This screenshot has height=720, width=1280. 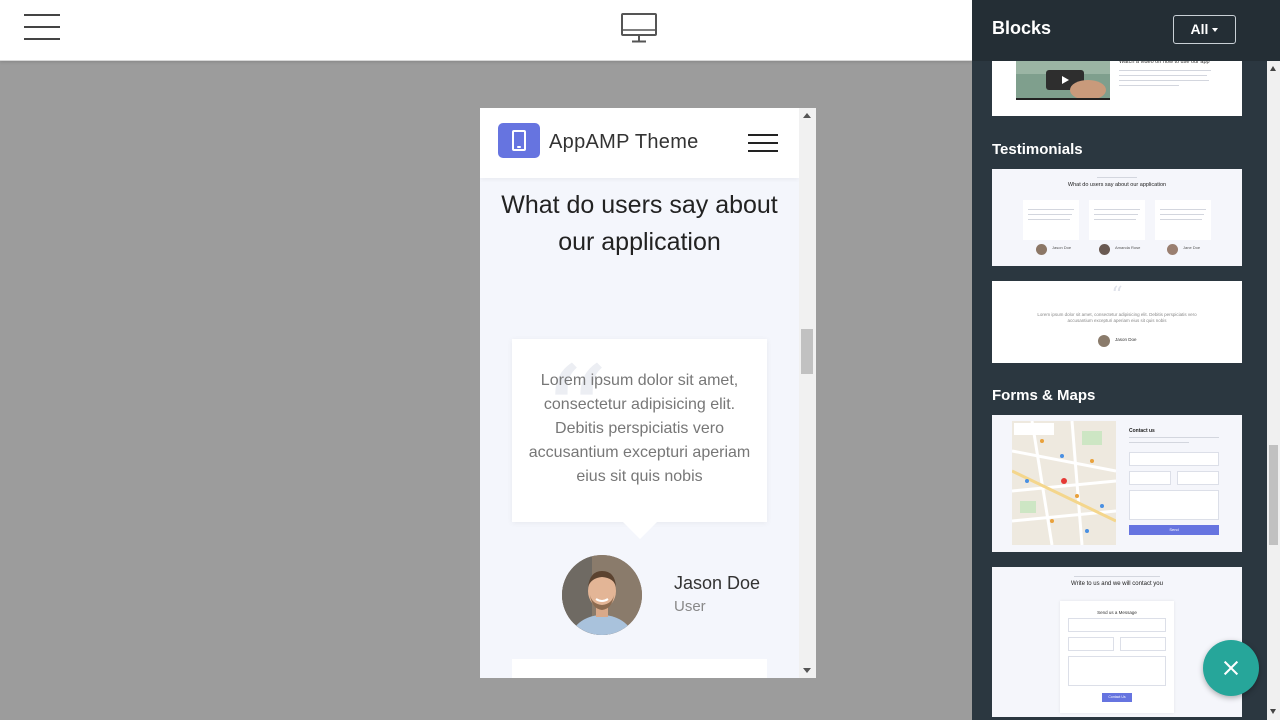 I want to click on top-toolbar, so click(x=486, y=30).